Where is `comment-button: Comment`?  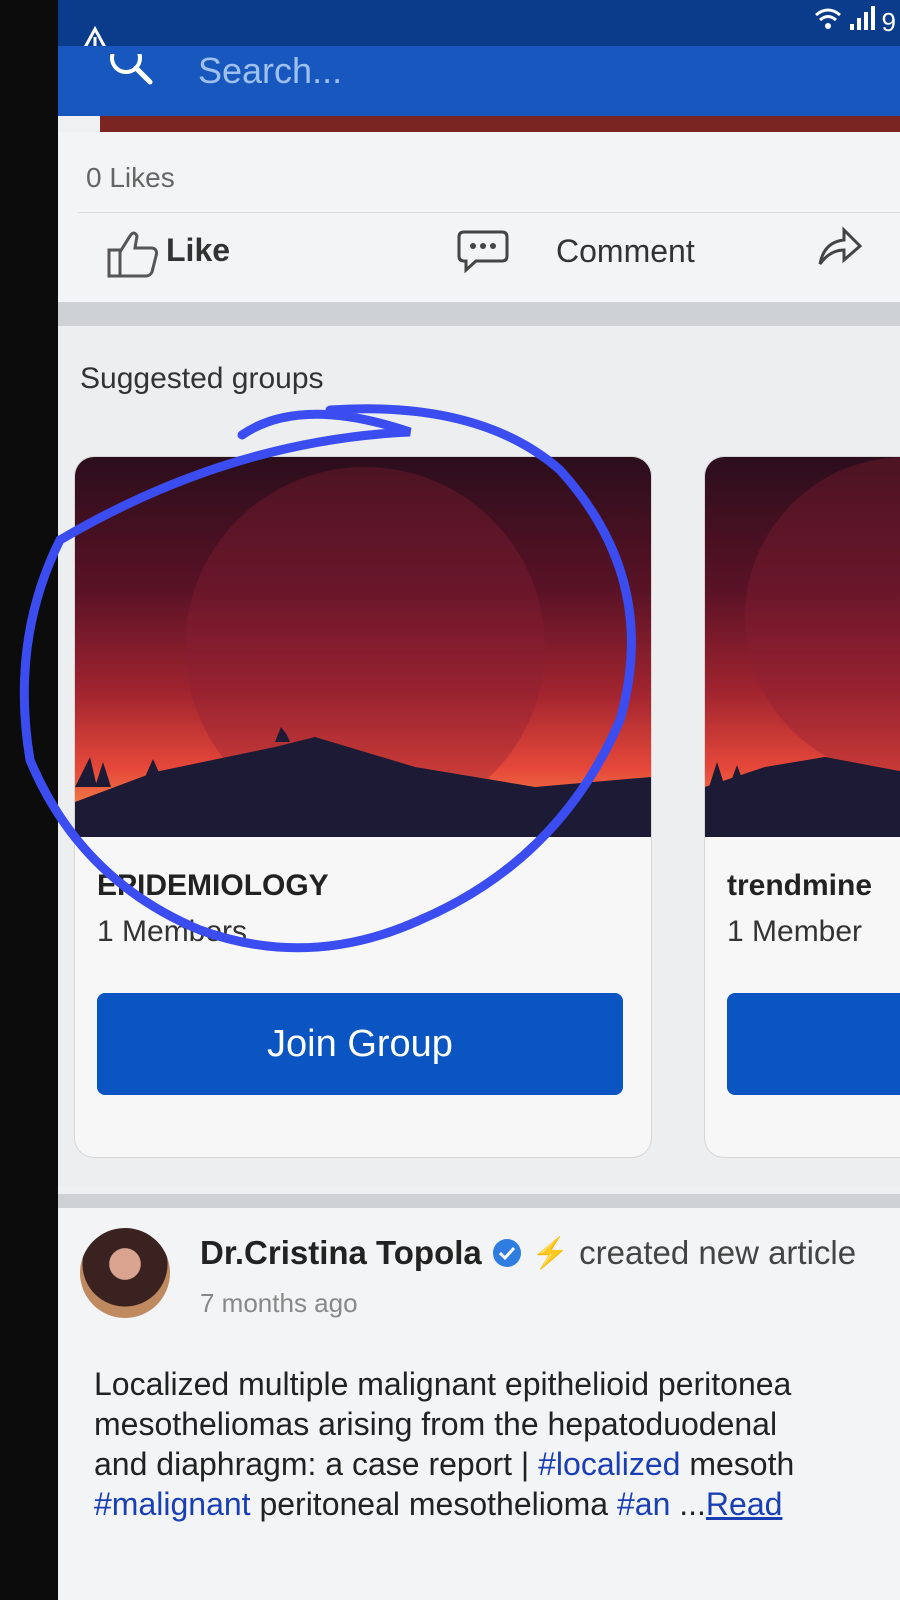 comment-button: Comment is located at coordinates (575, 251).